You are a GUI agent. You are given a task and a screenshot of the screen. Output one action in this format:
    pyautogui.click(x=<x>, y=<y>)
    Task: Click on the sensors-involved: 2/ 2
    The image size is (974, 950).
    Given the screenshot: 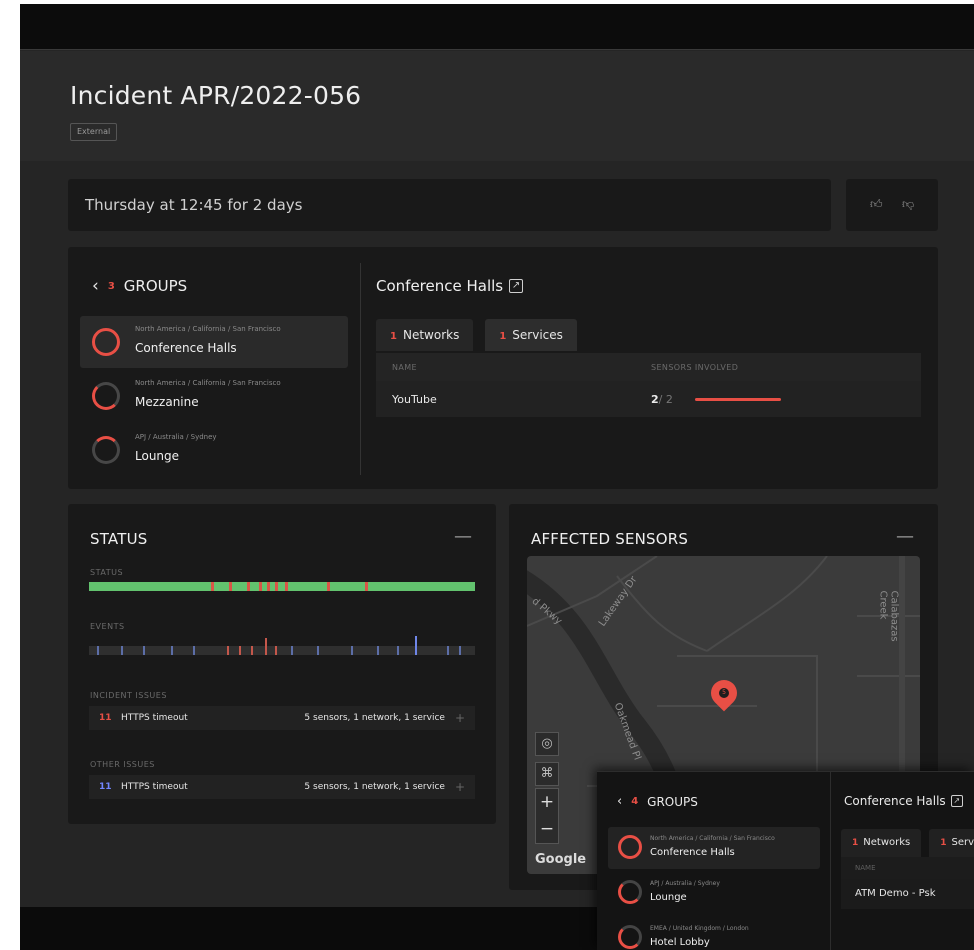 What is the action you would take?
    pyautogui.click(x=716, y=399)
    